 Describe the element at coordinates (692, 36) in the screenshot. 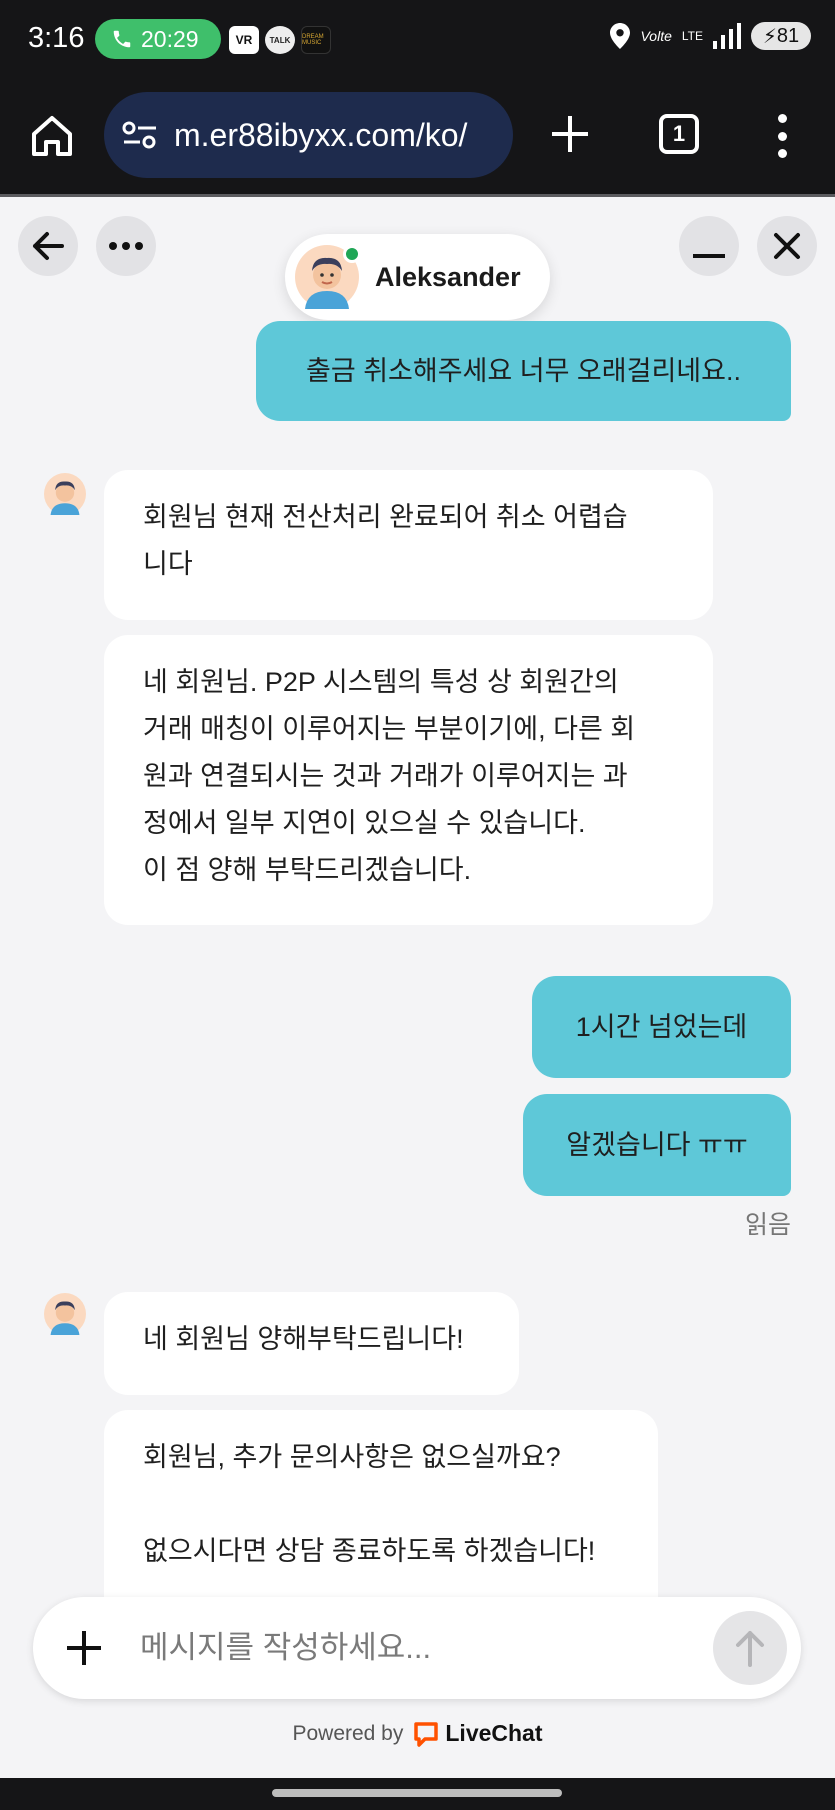

I see `lte-indicator: LTE` at that location.